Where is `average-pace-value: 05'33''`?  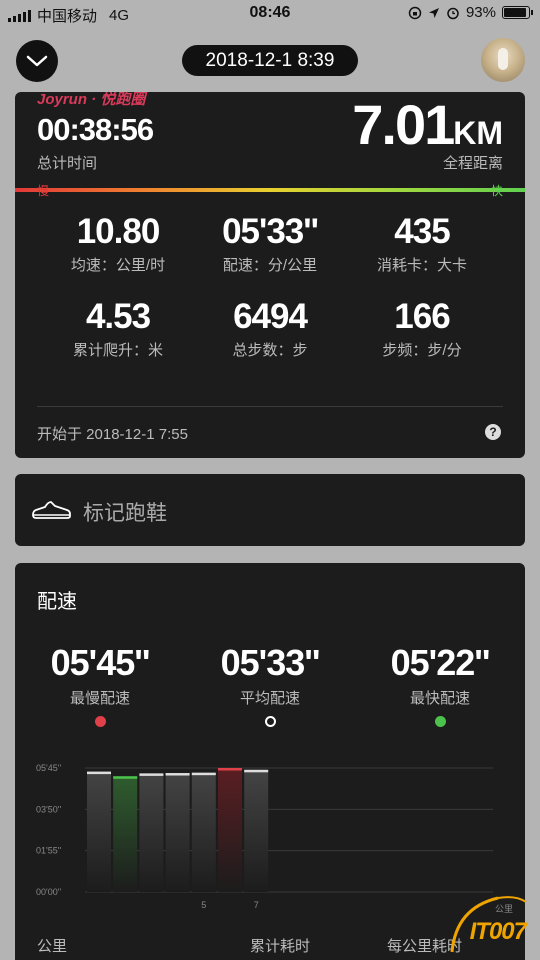 average-pace-value: 05'33'' is located at coordinates (270, 662).